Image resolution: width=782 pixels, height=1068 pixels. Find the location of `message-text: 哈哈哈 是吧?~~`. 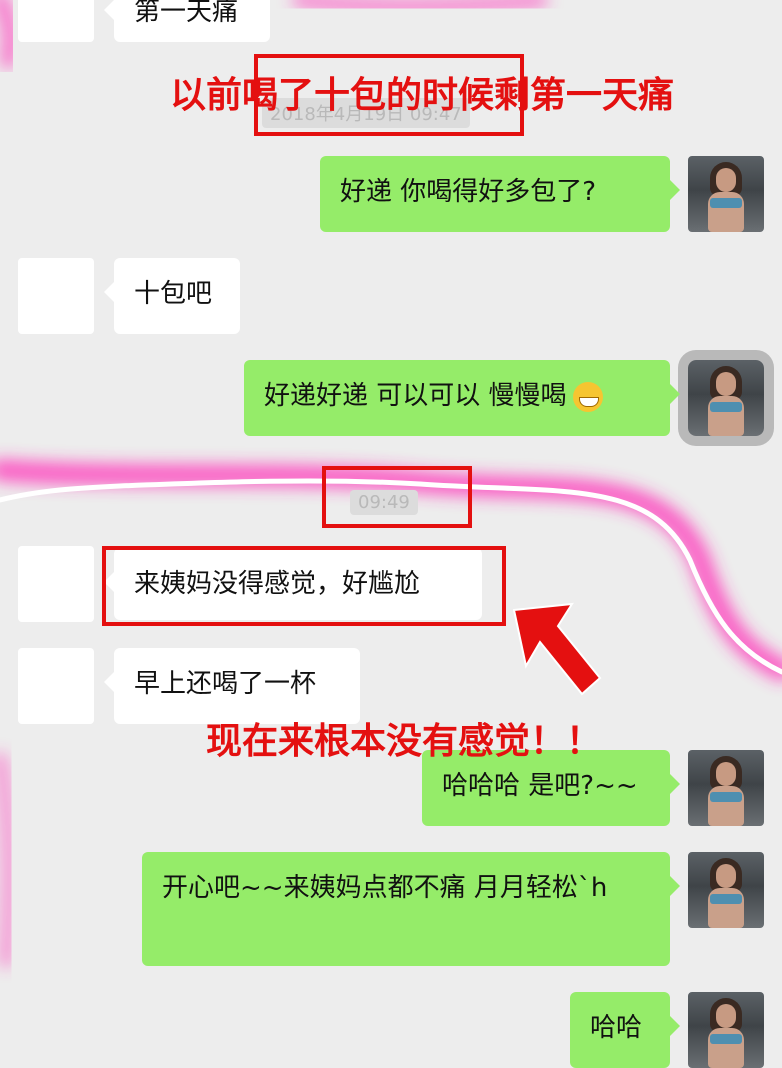

message-text: 哈哈哈 是吧?~~ is located at coordinates (540, 786).